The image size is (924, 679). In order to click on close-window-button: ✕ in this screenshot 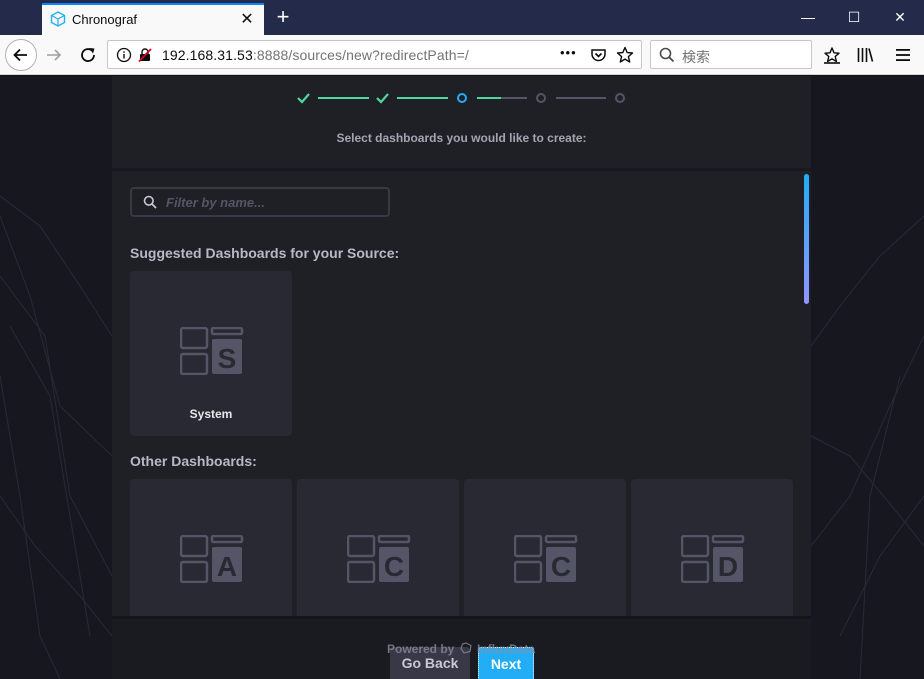, I will do `click(900, 17)`.